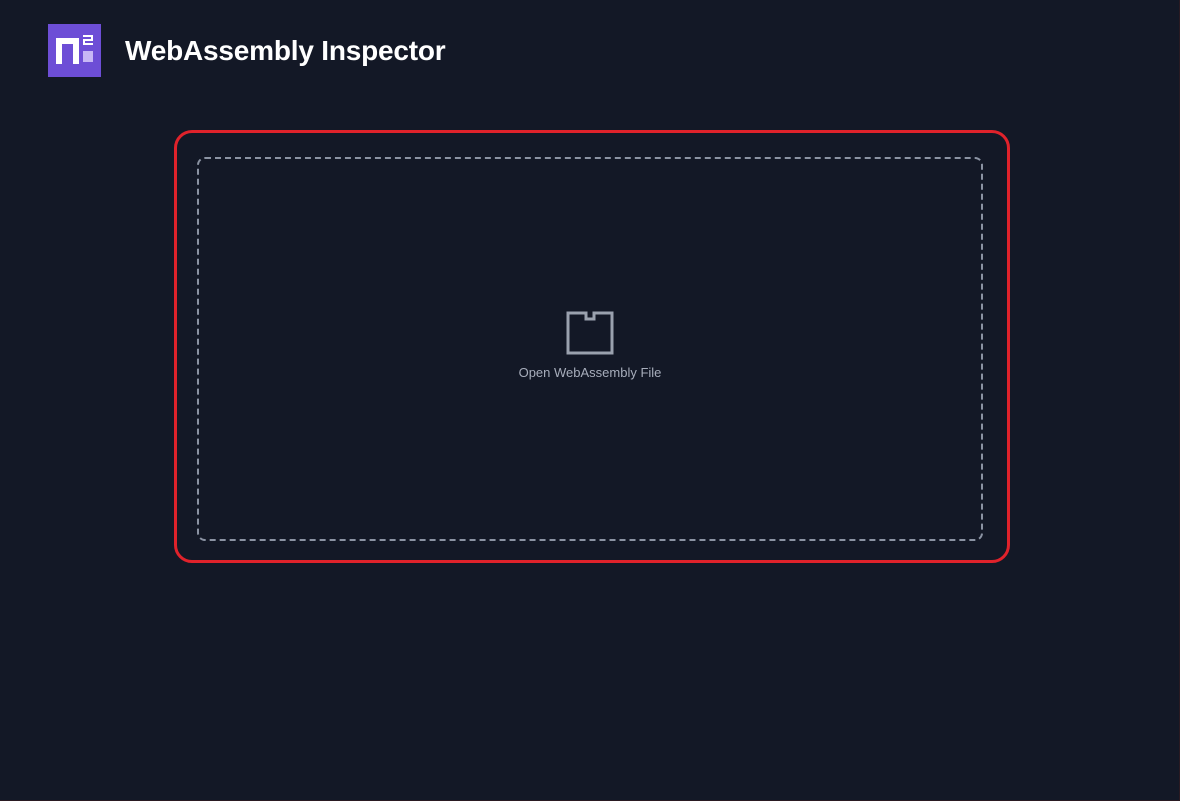  What do you see at coordinates (590, 372) in the screenshot?
I see `open-file-label: Open WebAssembly File` at bounding box center [590, 372].